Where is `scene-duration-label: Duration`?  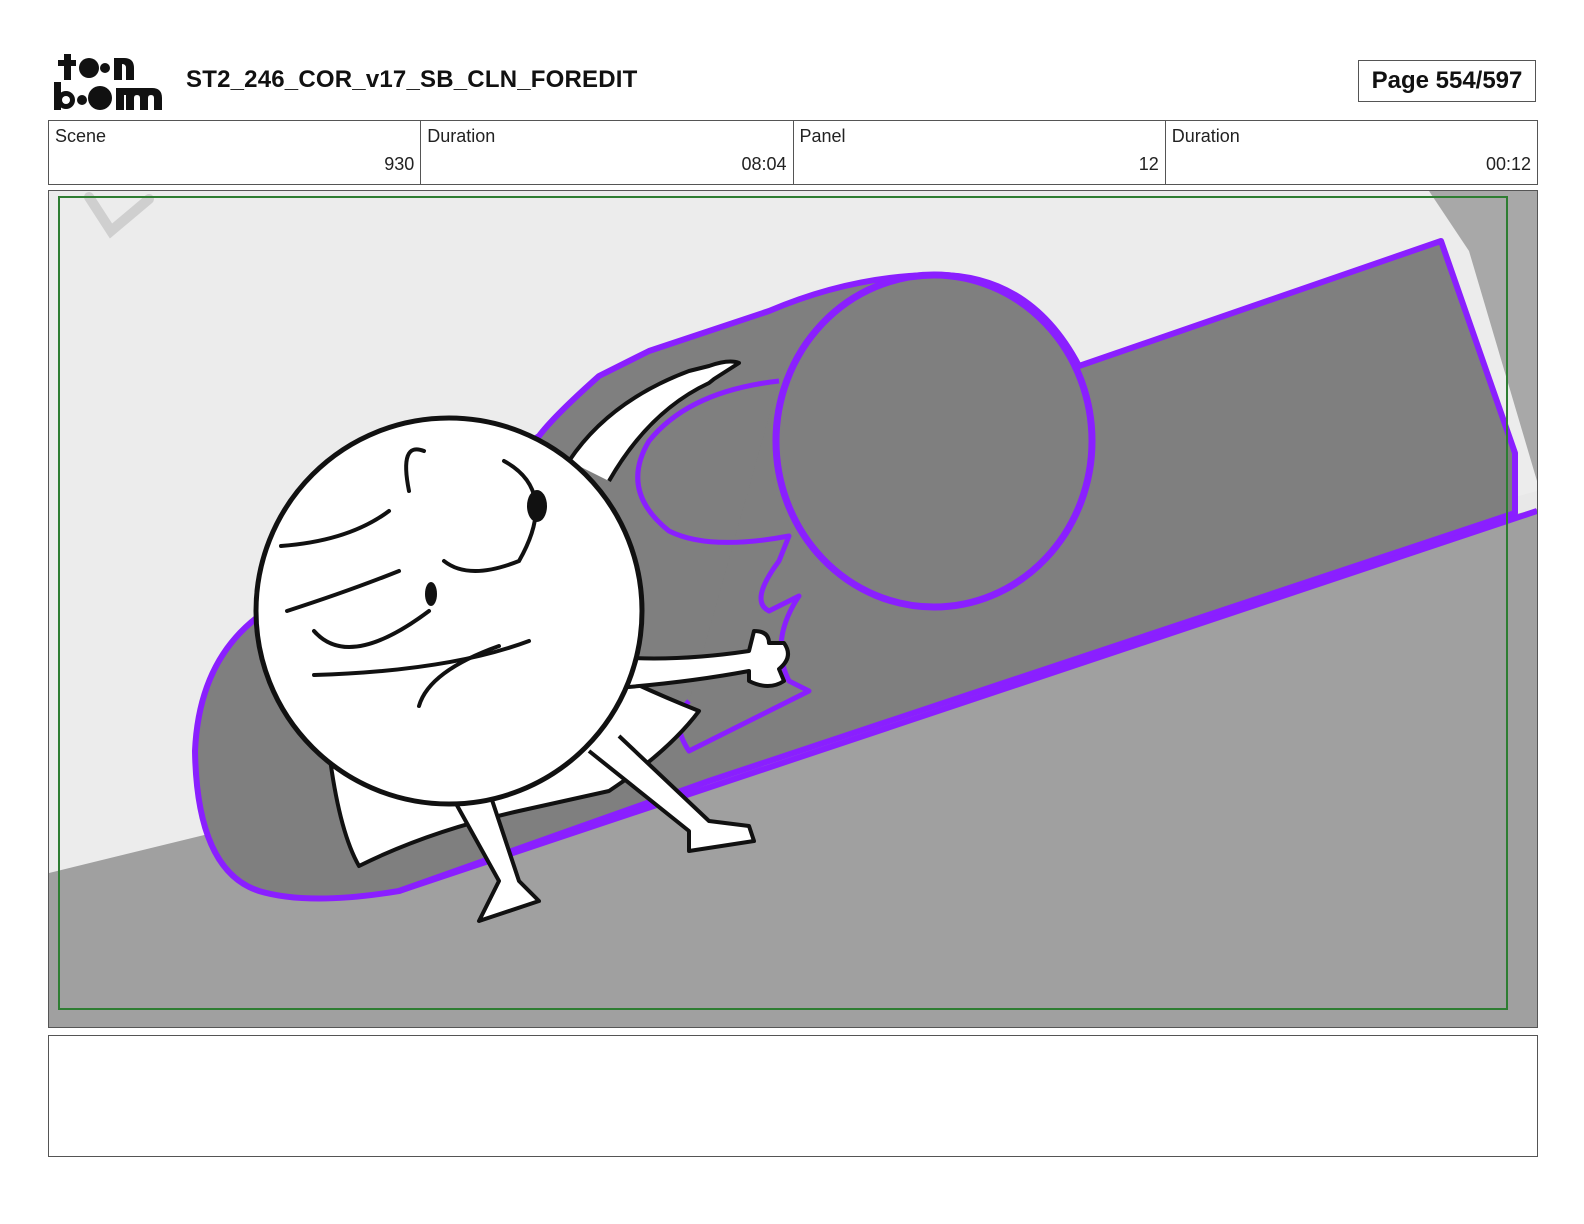 scene-duration-label: Duration is located at coordinates (461, 136).